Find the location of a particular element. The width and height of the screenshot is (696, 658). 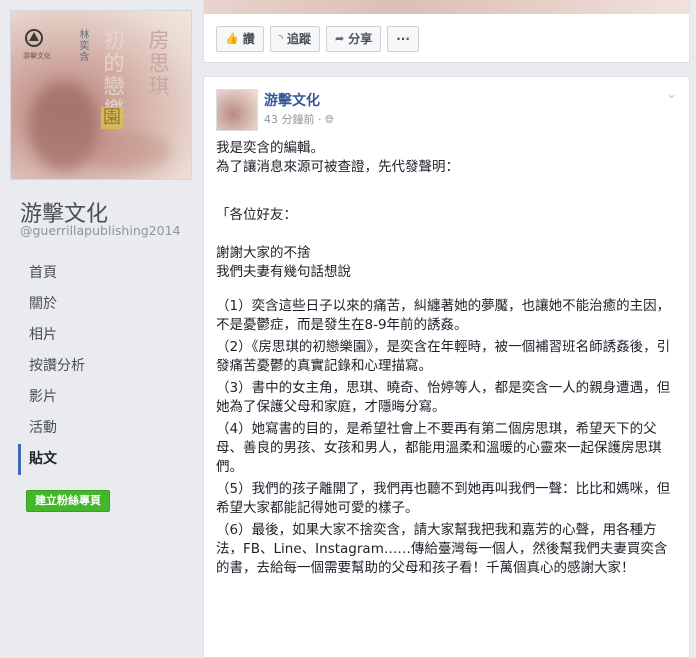

page-nav: 首頁 關於 相片 按讚分析 影片 活動 貼文 is located at coordinates (104, 366).